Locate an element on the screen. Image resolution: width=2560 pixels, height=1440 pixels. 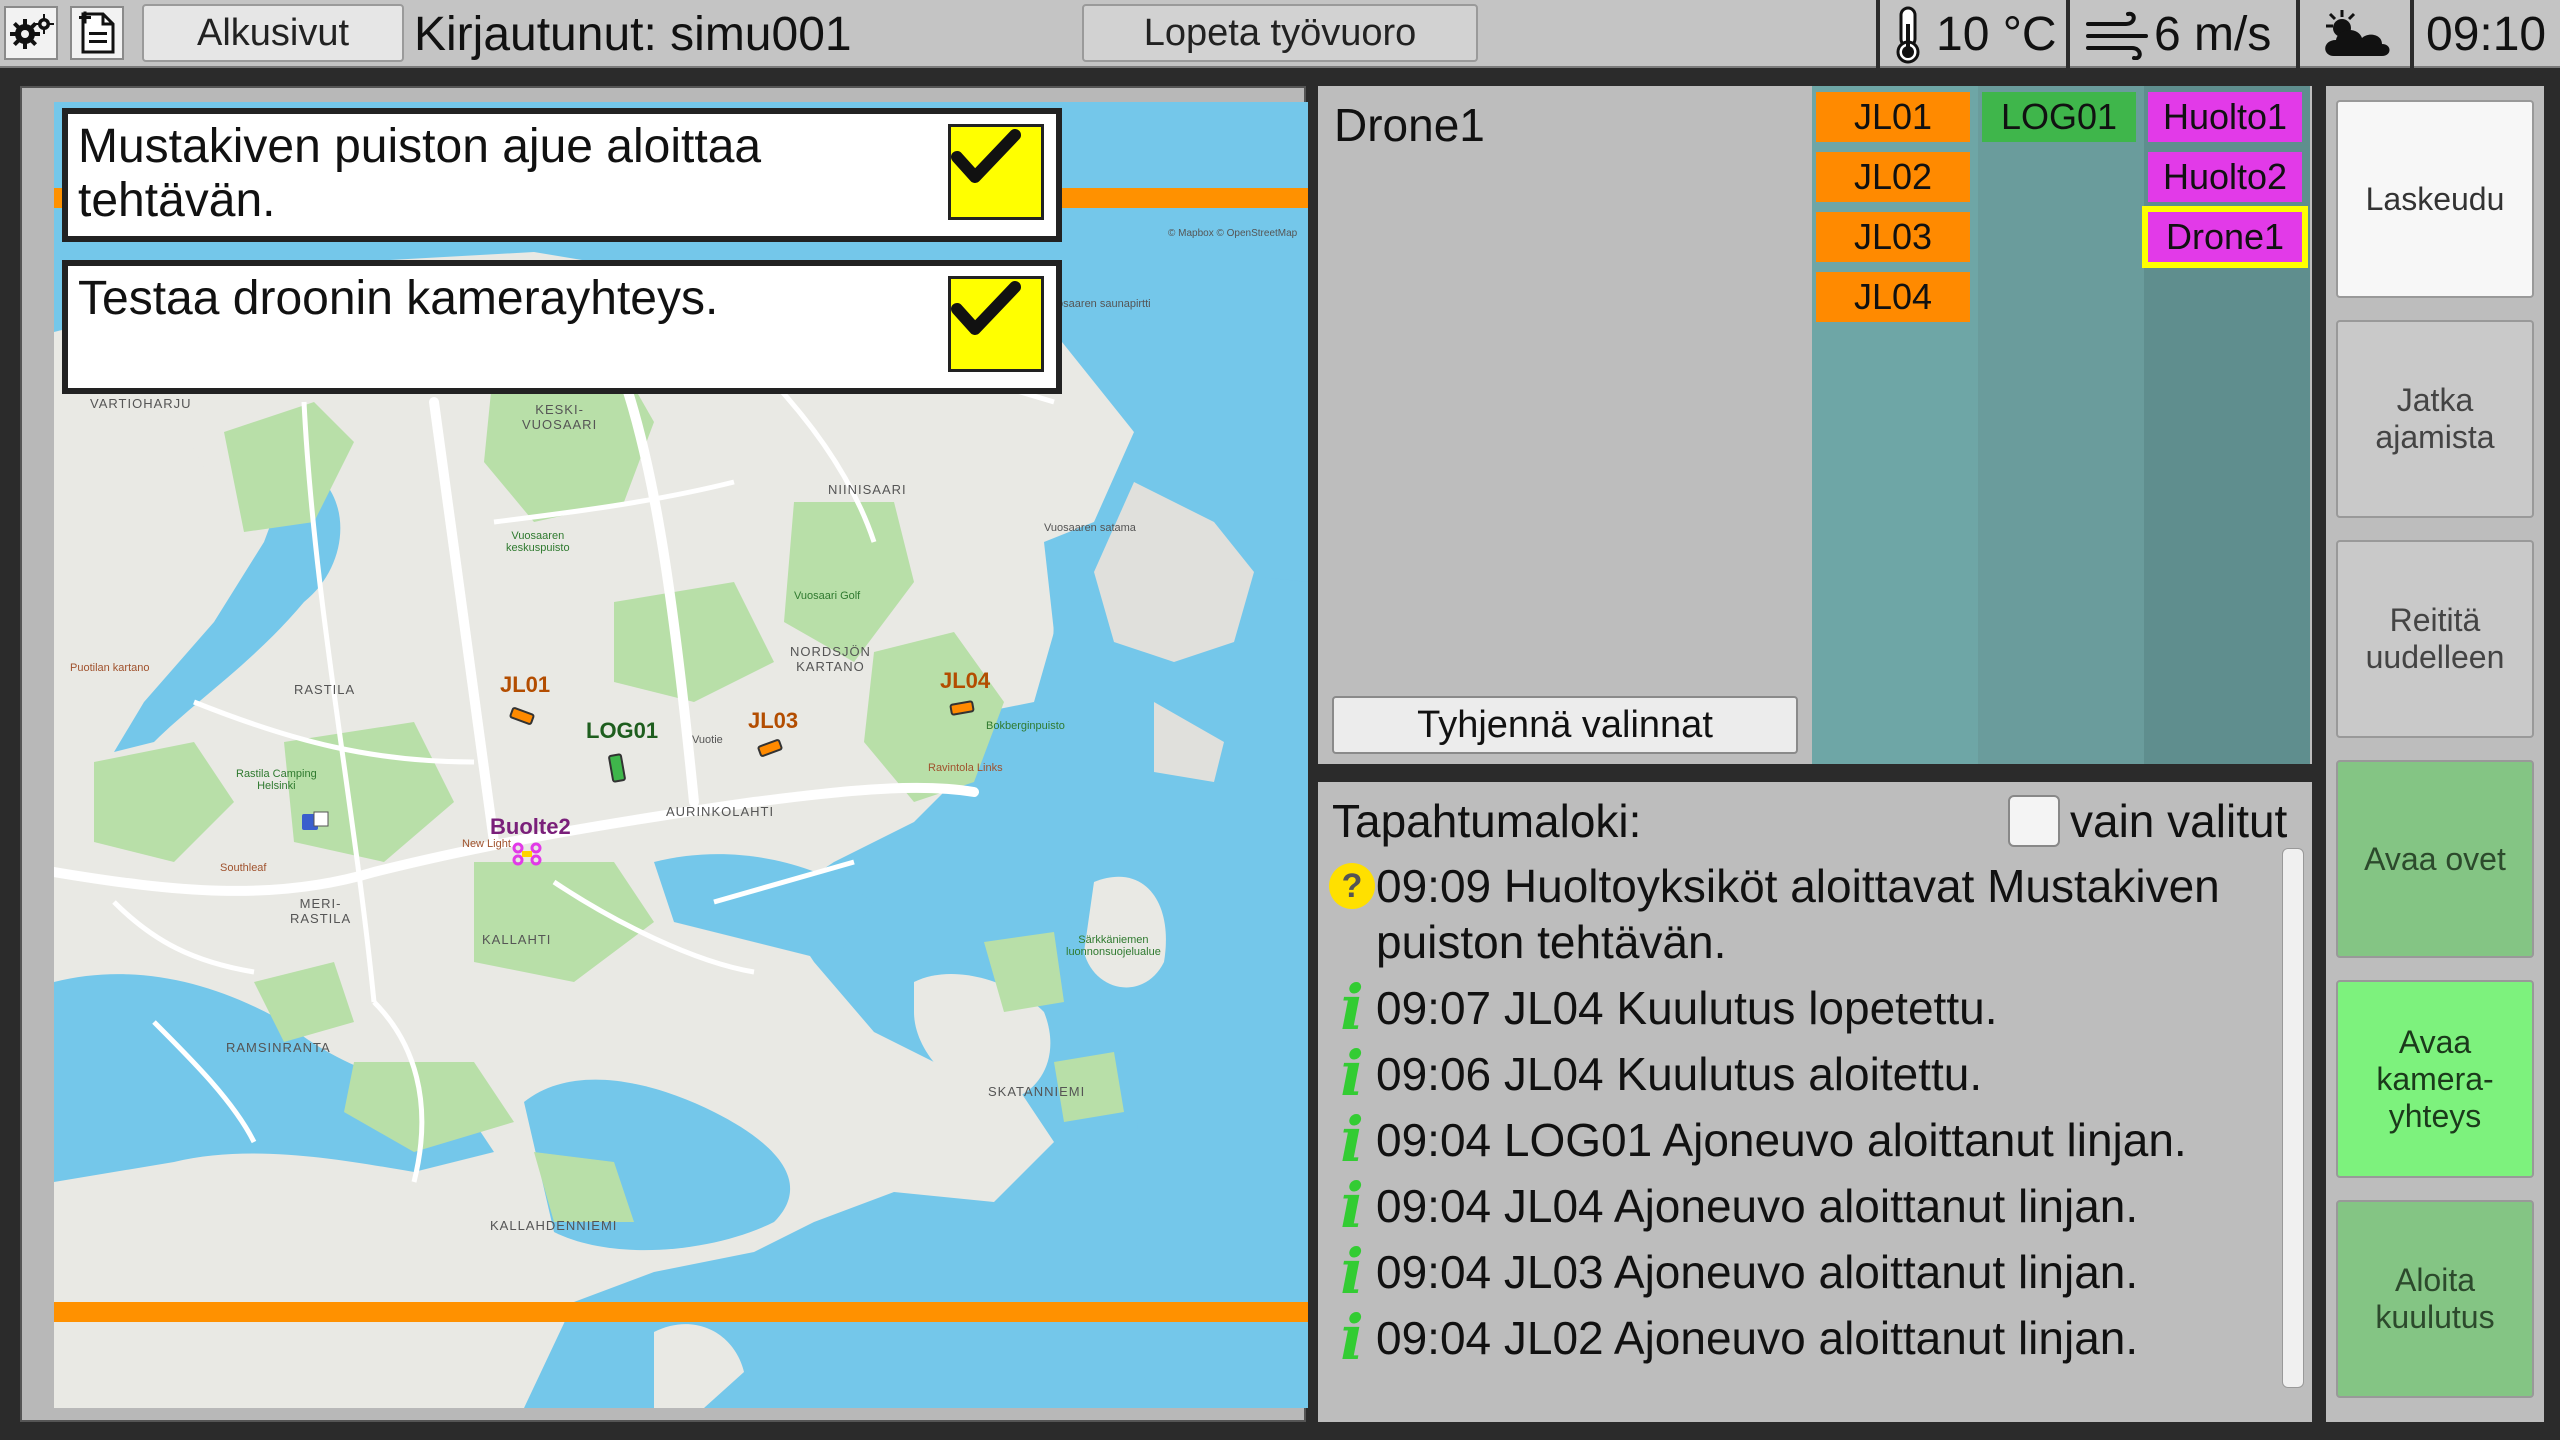
unit-column-logistics: LOG01 is located at coordinates (2061, 425).